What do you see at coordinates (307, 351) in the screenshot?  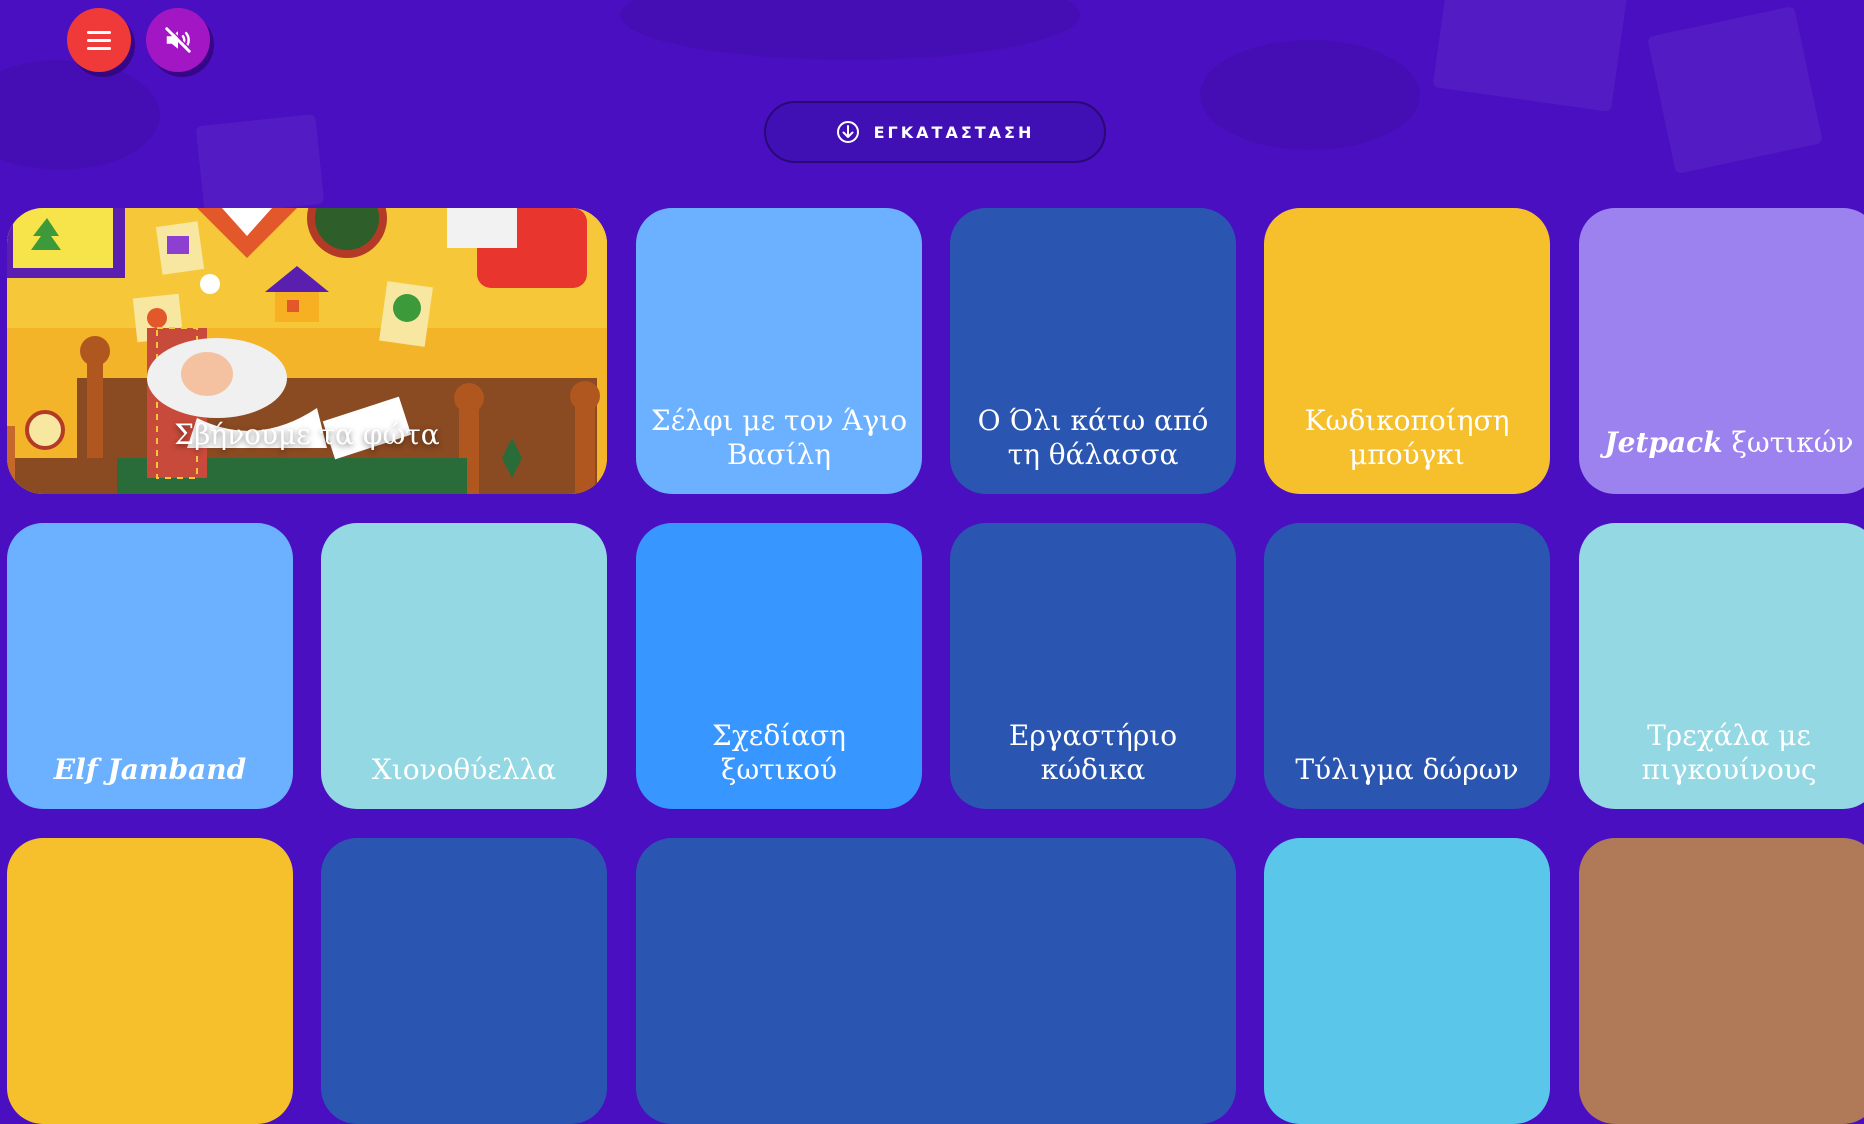 I see `video-tile-lights-out: Σβήνουμε τα φώτα` at bounding box center [307, 351].